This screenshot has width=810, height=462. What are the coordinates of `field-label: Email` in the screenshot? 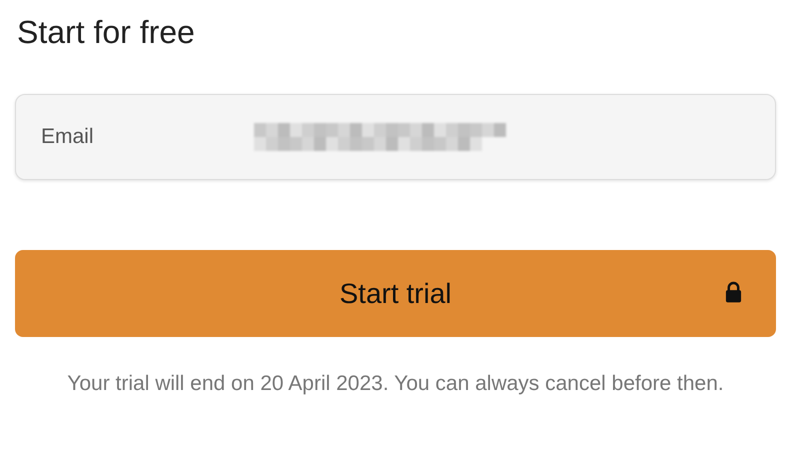 It's located at (68, 137).